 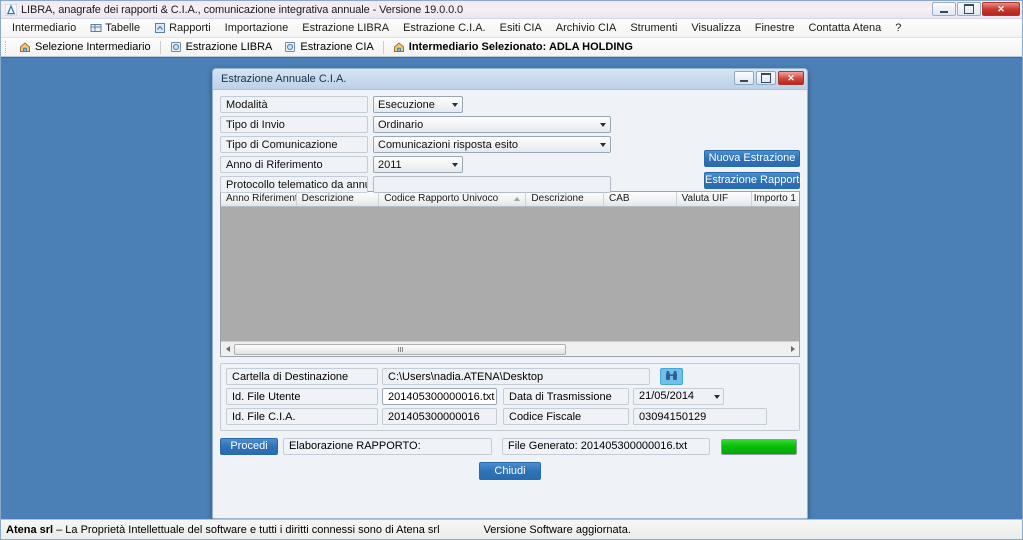 I want to click on status-company-name: Atena srl, so click(x=30, y=529).